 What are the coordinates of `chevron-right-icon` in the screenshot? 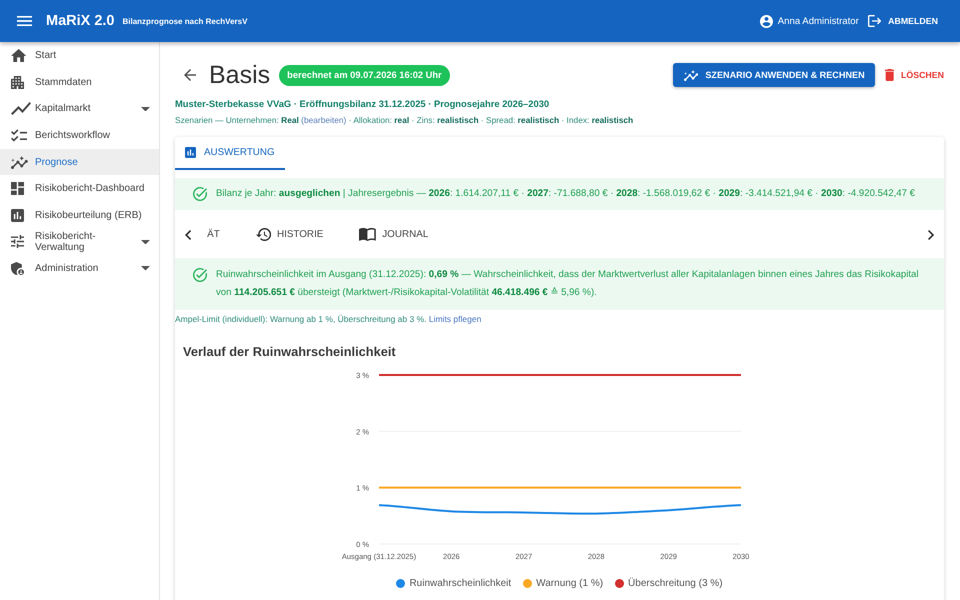 It's located at (931, 235).